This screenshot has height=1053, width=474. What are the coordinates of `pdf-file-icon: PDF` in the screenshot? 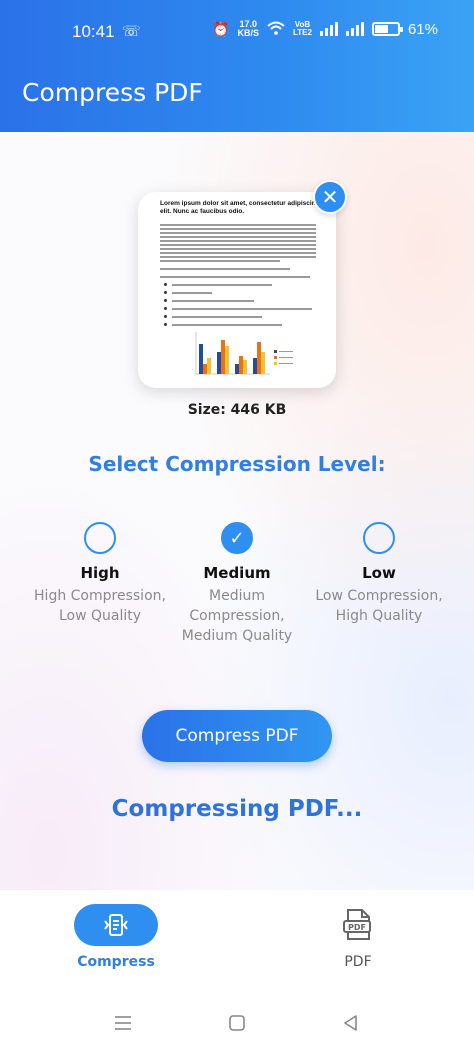 It's located at (357, 924).